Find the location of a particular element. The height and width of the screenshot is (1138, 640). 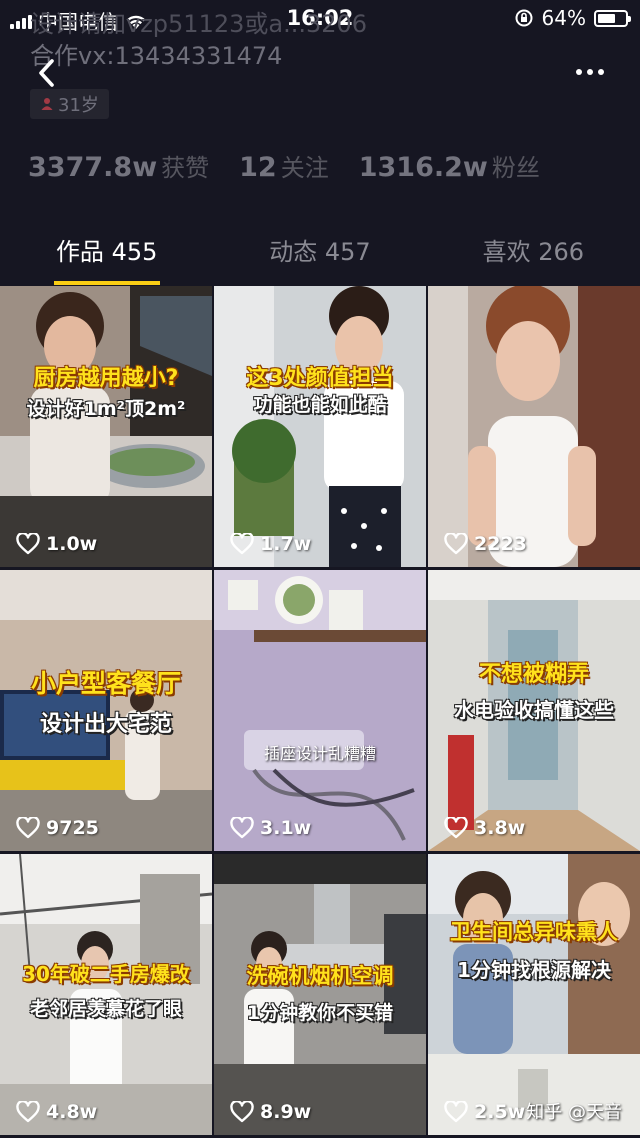

tab-dynamics: 动态 457 is located at coordinates (319, 256).